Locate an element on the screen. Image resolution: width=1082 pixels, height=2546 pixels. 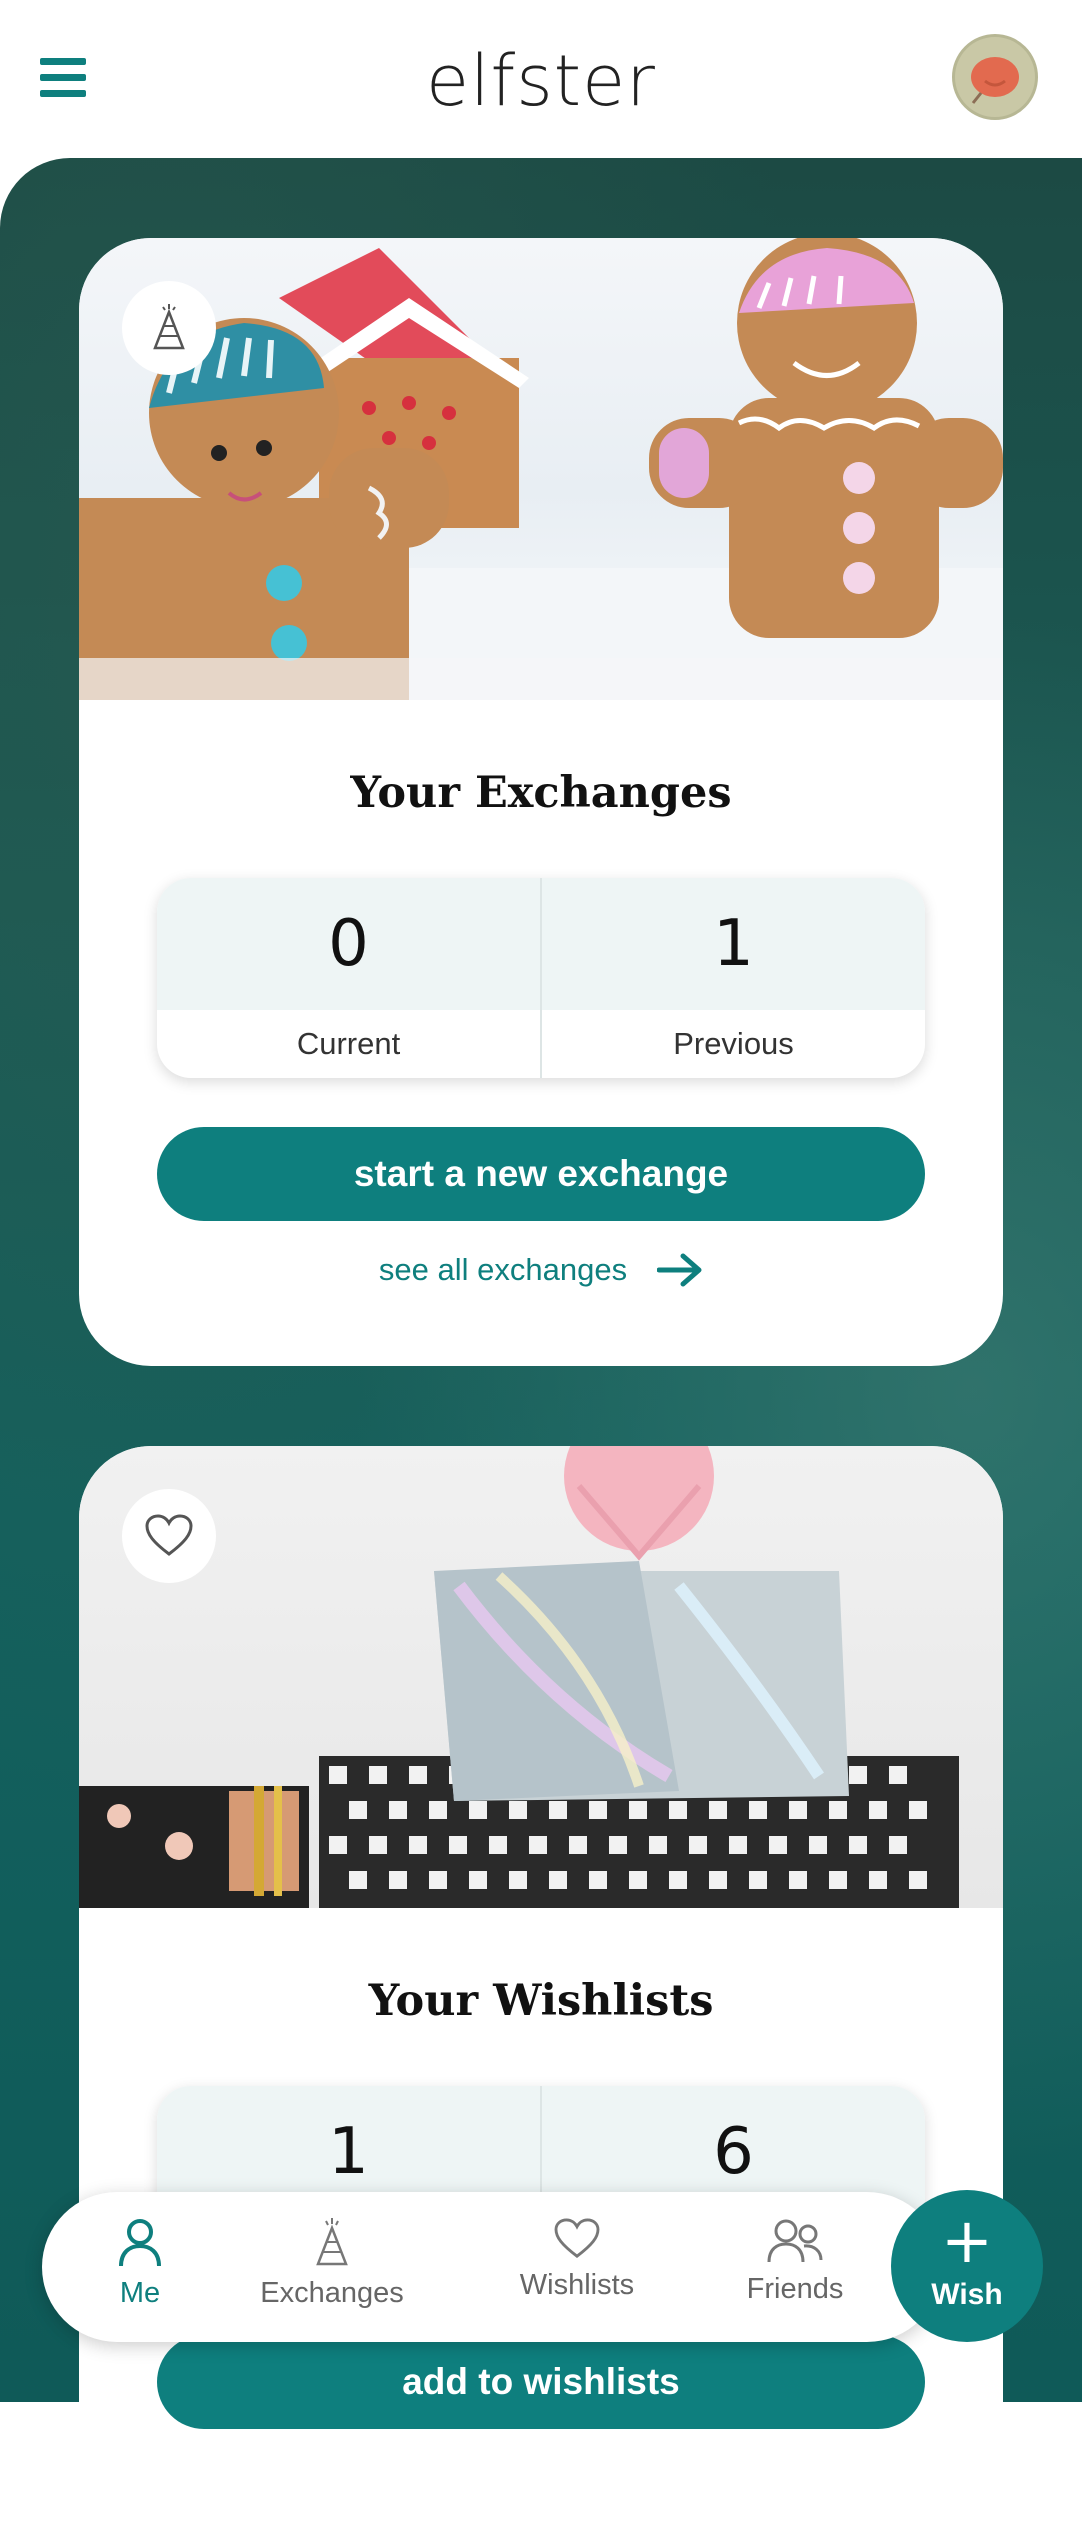
people-icon is located at coordinates (795, 2241).